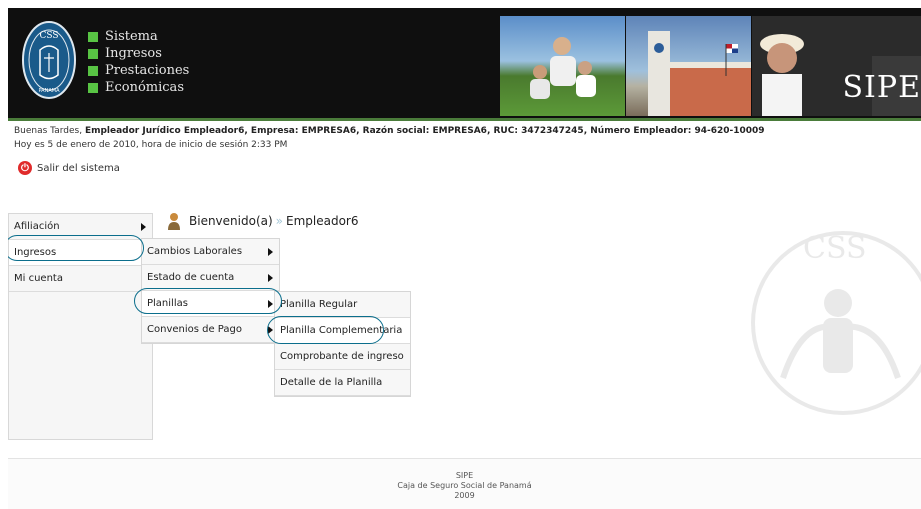 This screenshot has width=921, height=509. I want to click on greeting-text: Buenas Tardes,, so click(48, 131).